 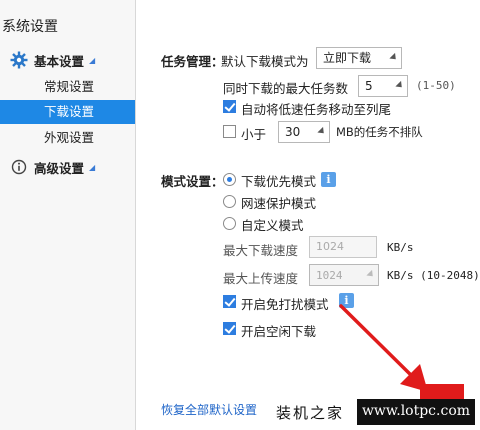 I want to click on watermark-brand: 装机之家, so click(x=310, y=413).